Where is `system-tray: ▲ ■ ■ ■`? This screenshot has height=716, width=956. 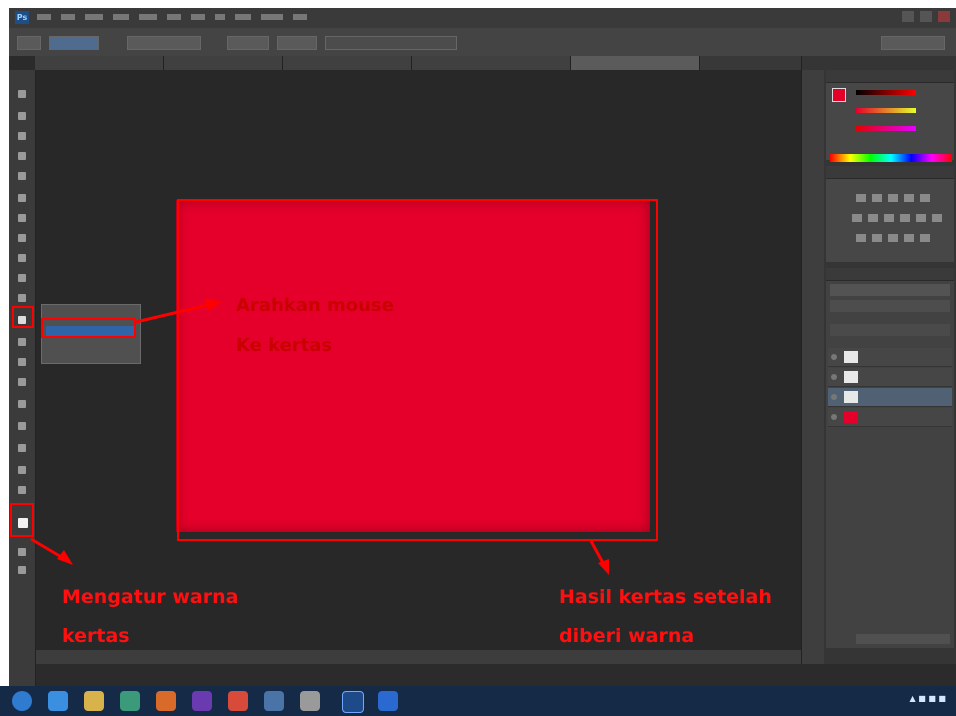
system-tray: ▲ ■ ■ ■ is located at coordinates (928, 698).